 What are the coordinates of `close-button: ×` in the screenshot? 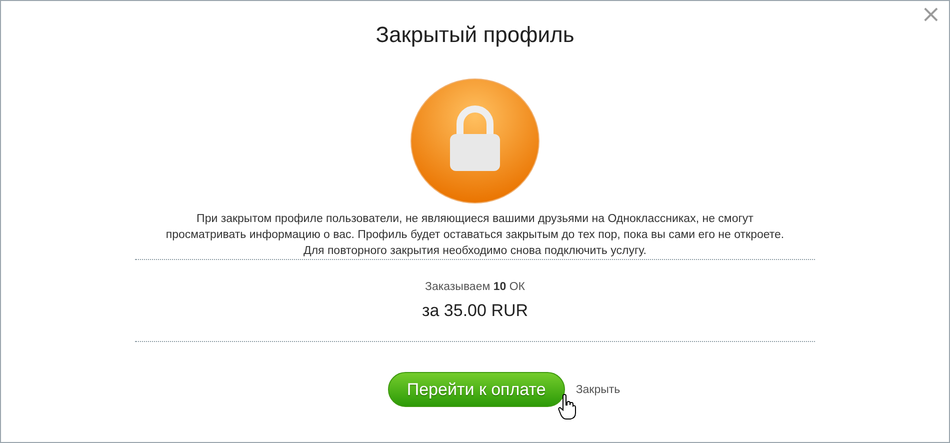 It's located at (930, 14).